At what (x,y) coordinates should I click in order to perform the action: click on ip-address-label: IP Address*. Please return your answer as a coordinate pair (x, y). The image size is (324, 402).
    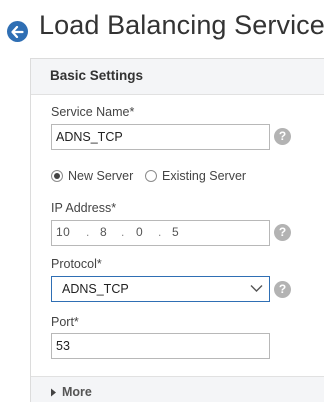
    Looking at the image, I should click on (84, 208).